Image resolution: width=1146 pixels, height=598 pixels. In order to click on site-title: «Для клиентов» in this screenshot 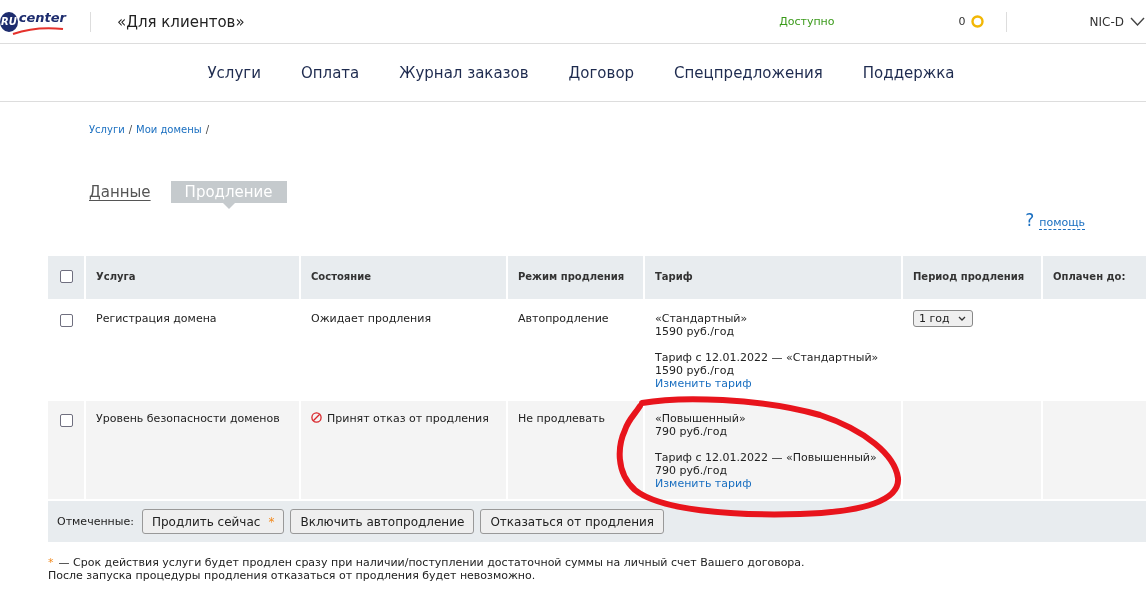, I will do `click(181, 21)`.